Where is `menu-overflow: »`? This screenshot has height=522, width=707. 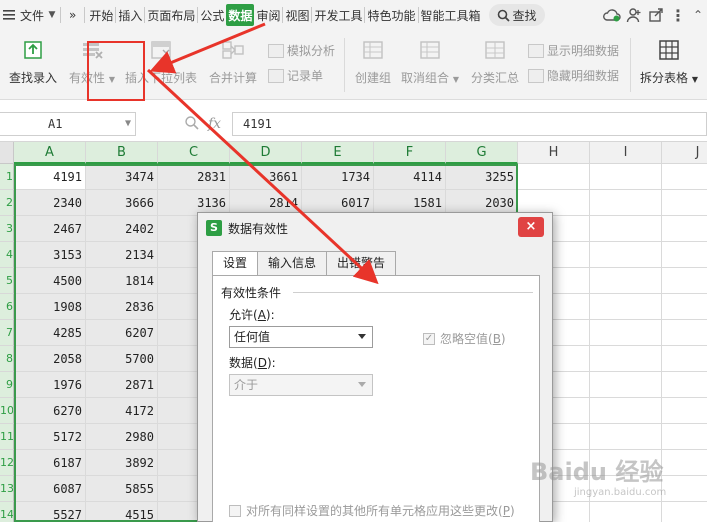
menu-overflow: » is located at coordinates (72, 15).